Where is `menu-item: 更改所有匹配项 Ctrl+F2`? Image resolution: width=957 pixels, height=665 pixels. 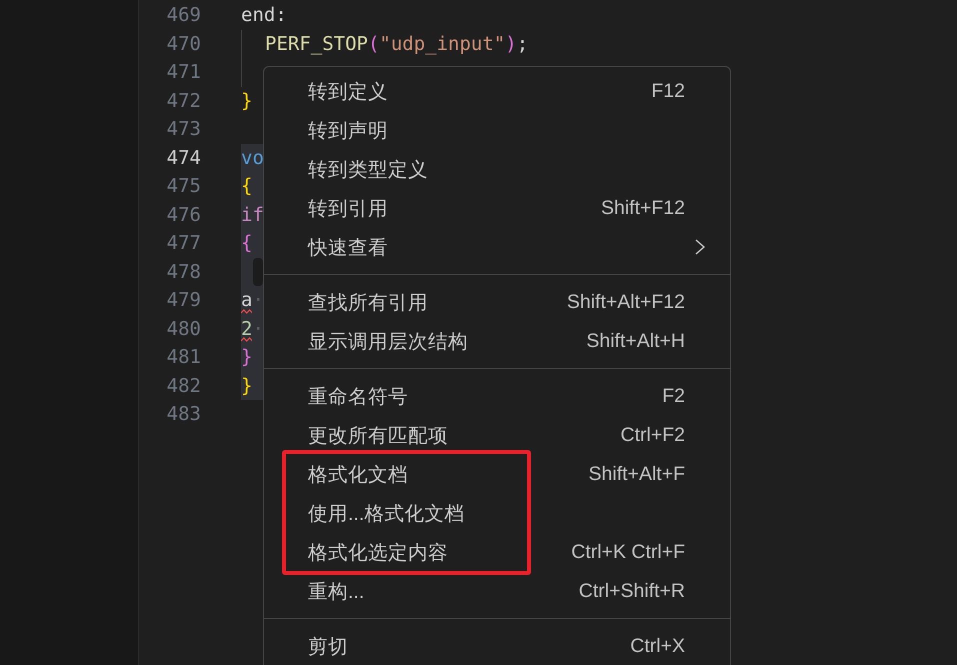 menu-item: 更改所有匹配项 Ctrl+F2 is located at coordinates (497, 435).